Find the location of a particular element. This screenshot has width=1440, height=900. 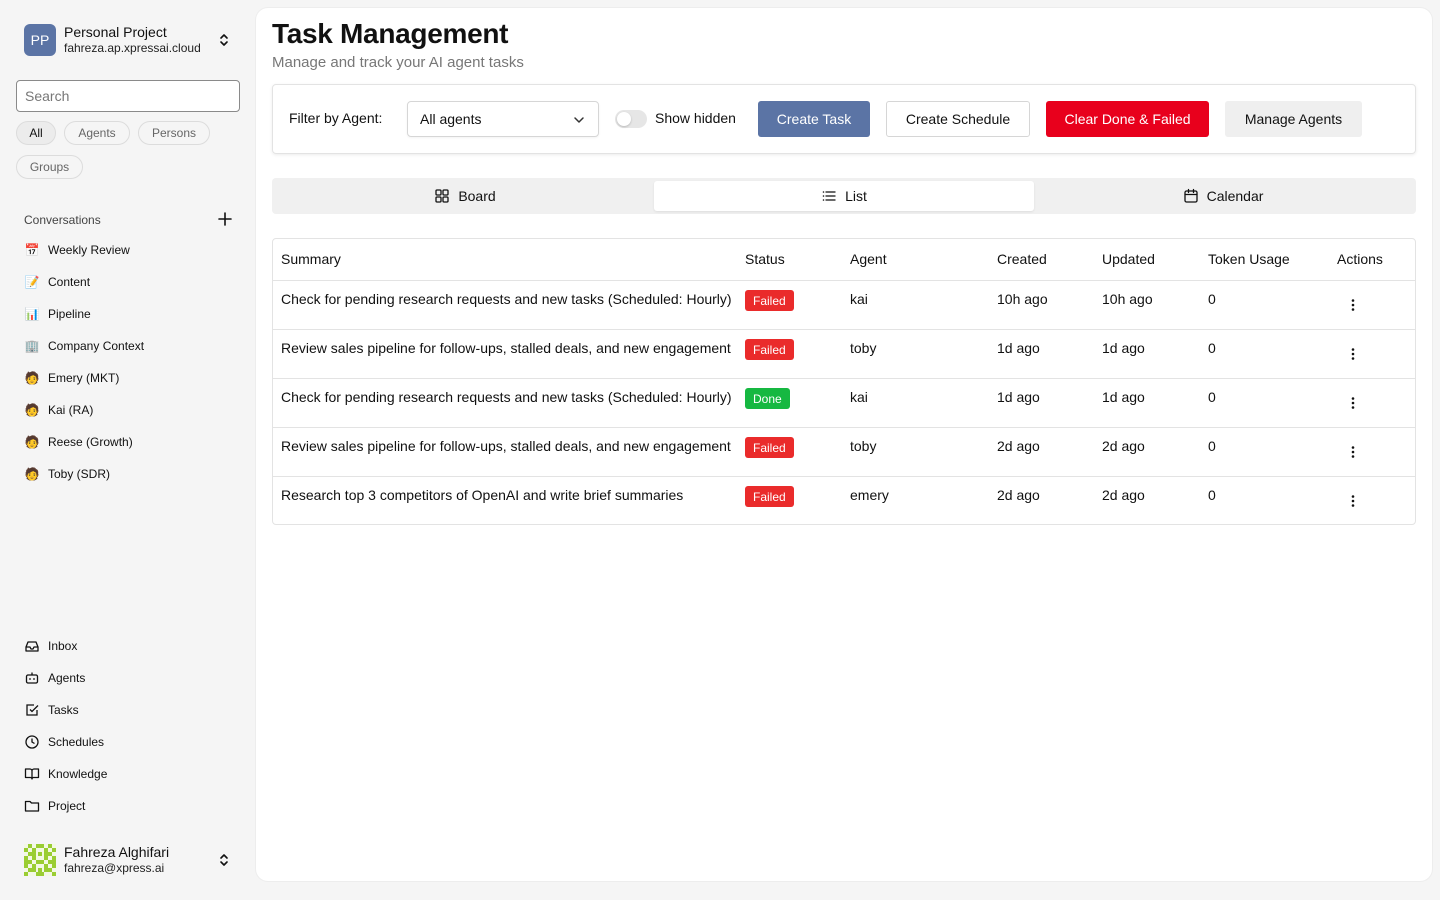

tab-board: Board is located at coordinates (465, 196).